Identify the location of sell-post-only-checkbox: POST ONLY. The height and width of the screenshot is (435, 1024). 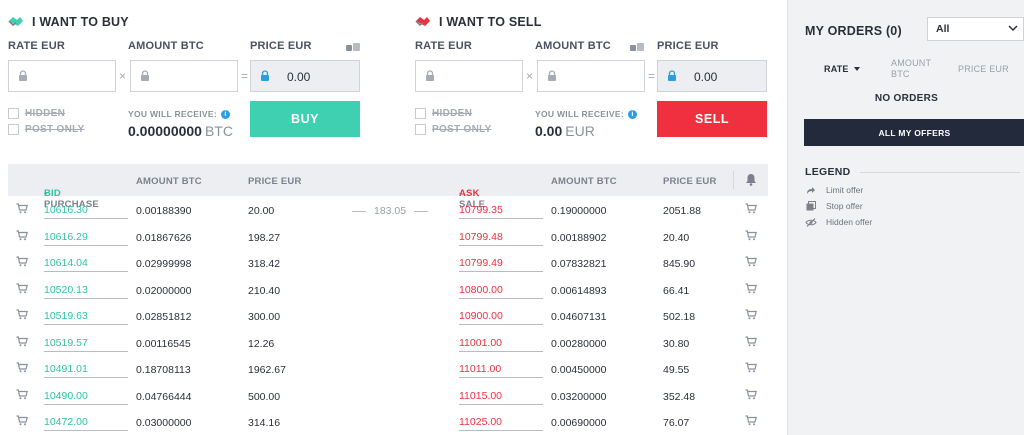
(453, 129).